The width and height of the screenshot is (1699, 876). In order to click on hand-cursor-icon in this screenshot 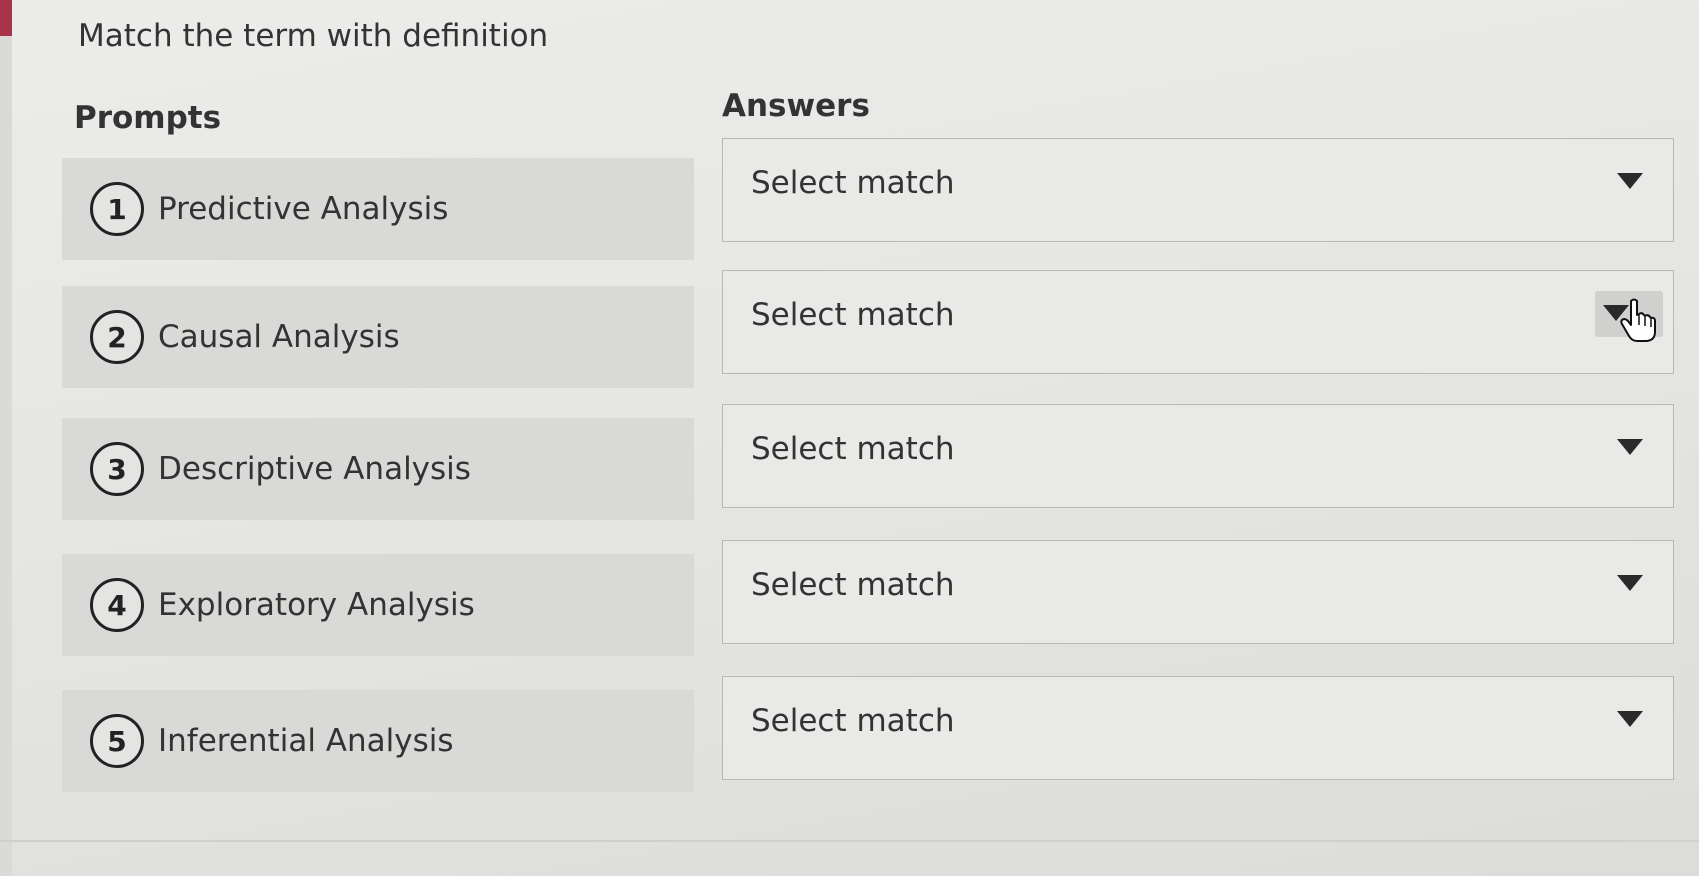, I will do `click(1638, 320)`.